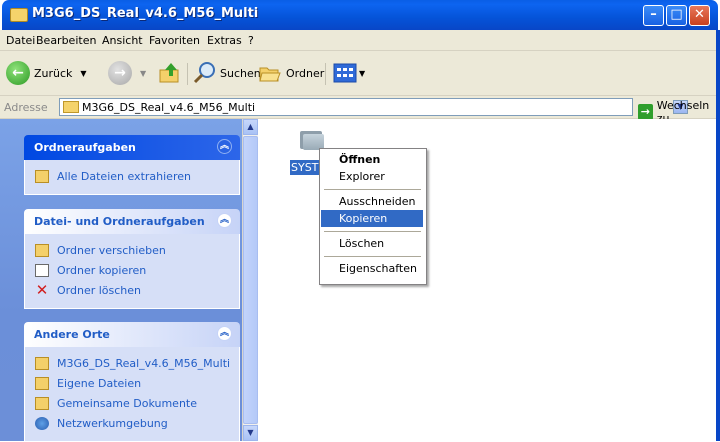  Describe the element at coordinates (372, 268) in the screenshot. I see `ctx-properties: Eigenschaften` at that location.